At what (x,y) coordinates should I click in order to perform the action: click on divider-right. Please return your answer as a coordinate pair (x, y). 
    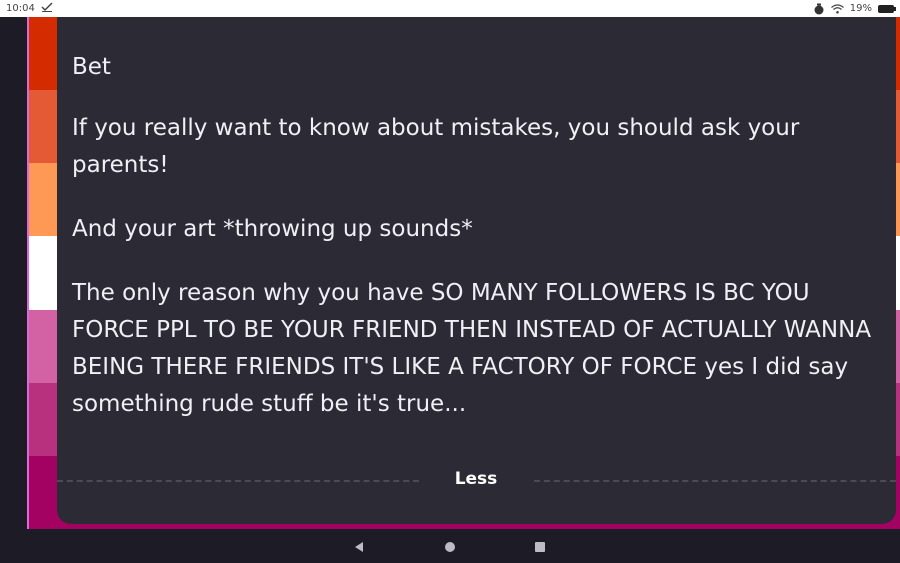
    Looking at the image, I should click on (715, 481).